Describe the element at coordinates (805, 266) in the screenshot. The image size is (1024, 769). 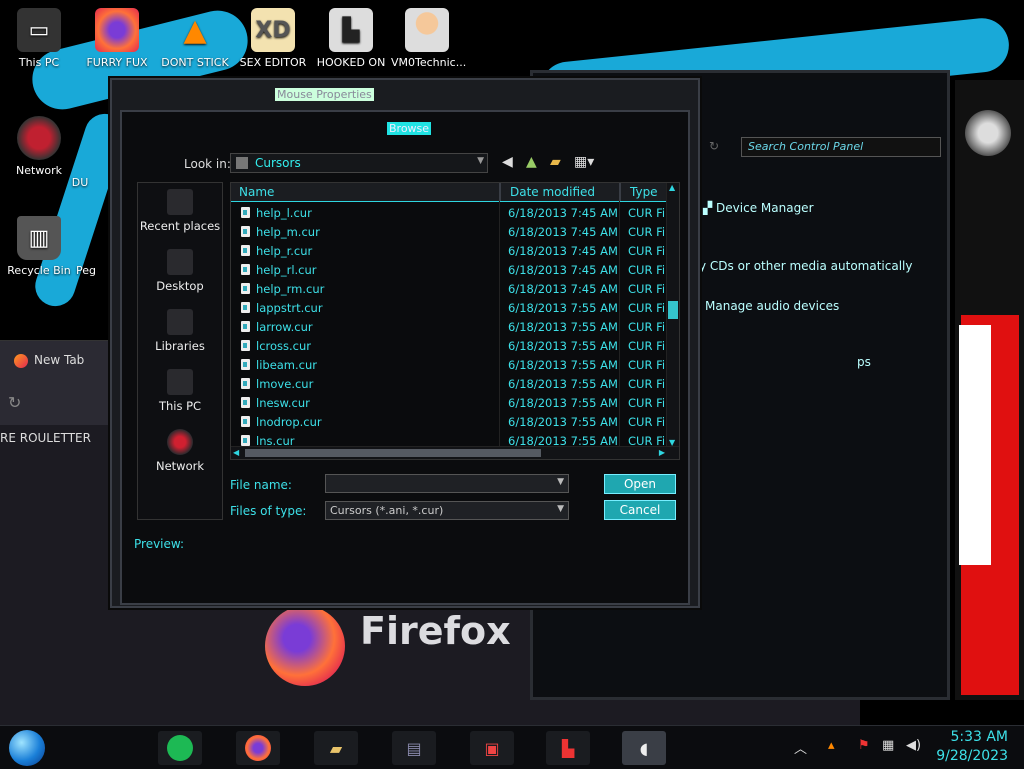
I see `autoplay-link: y CDs or other media automatically` at that location.